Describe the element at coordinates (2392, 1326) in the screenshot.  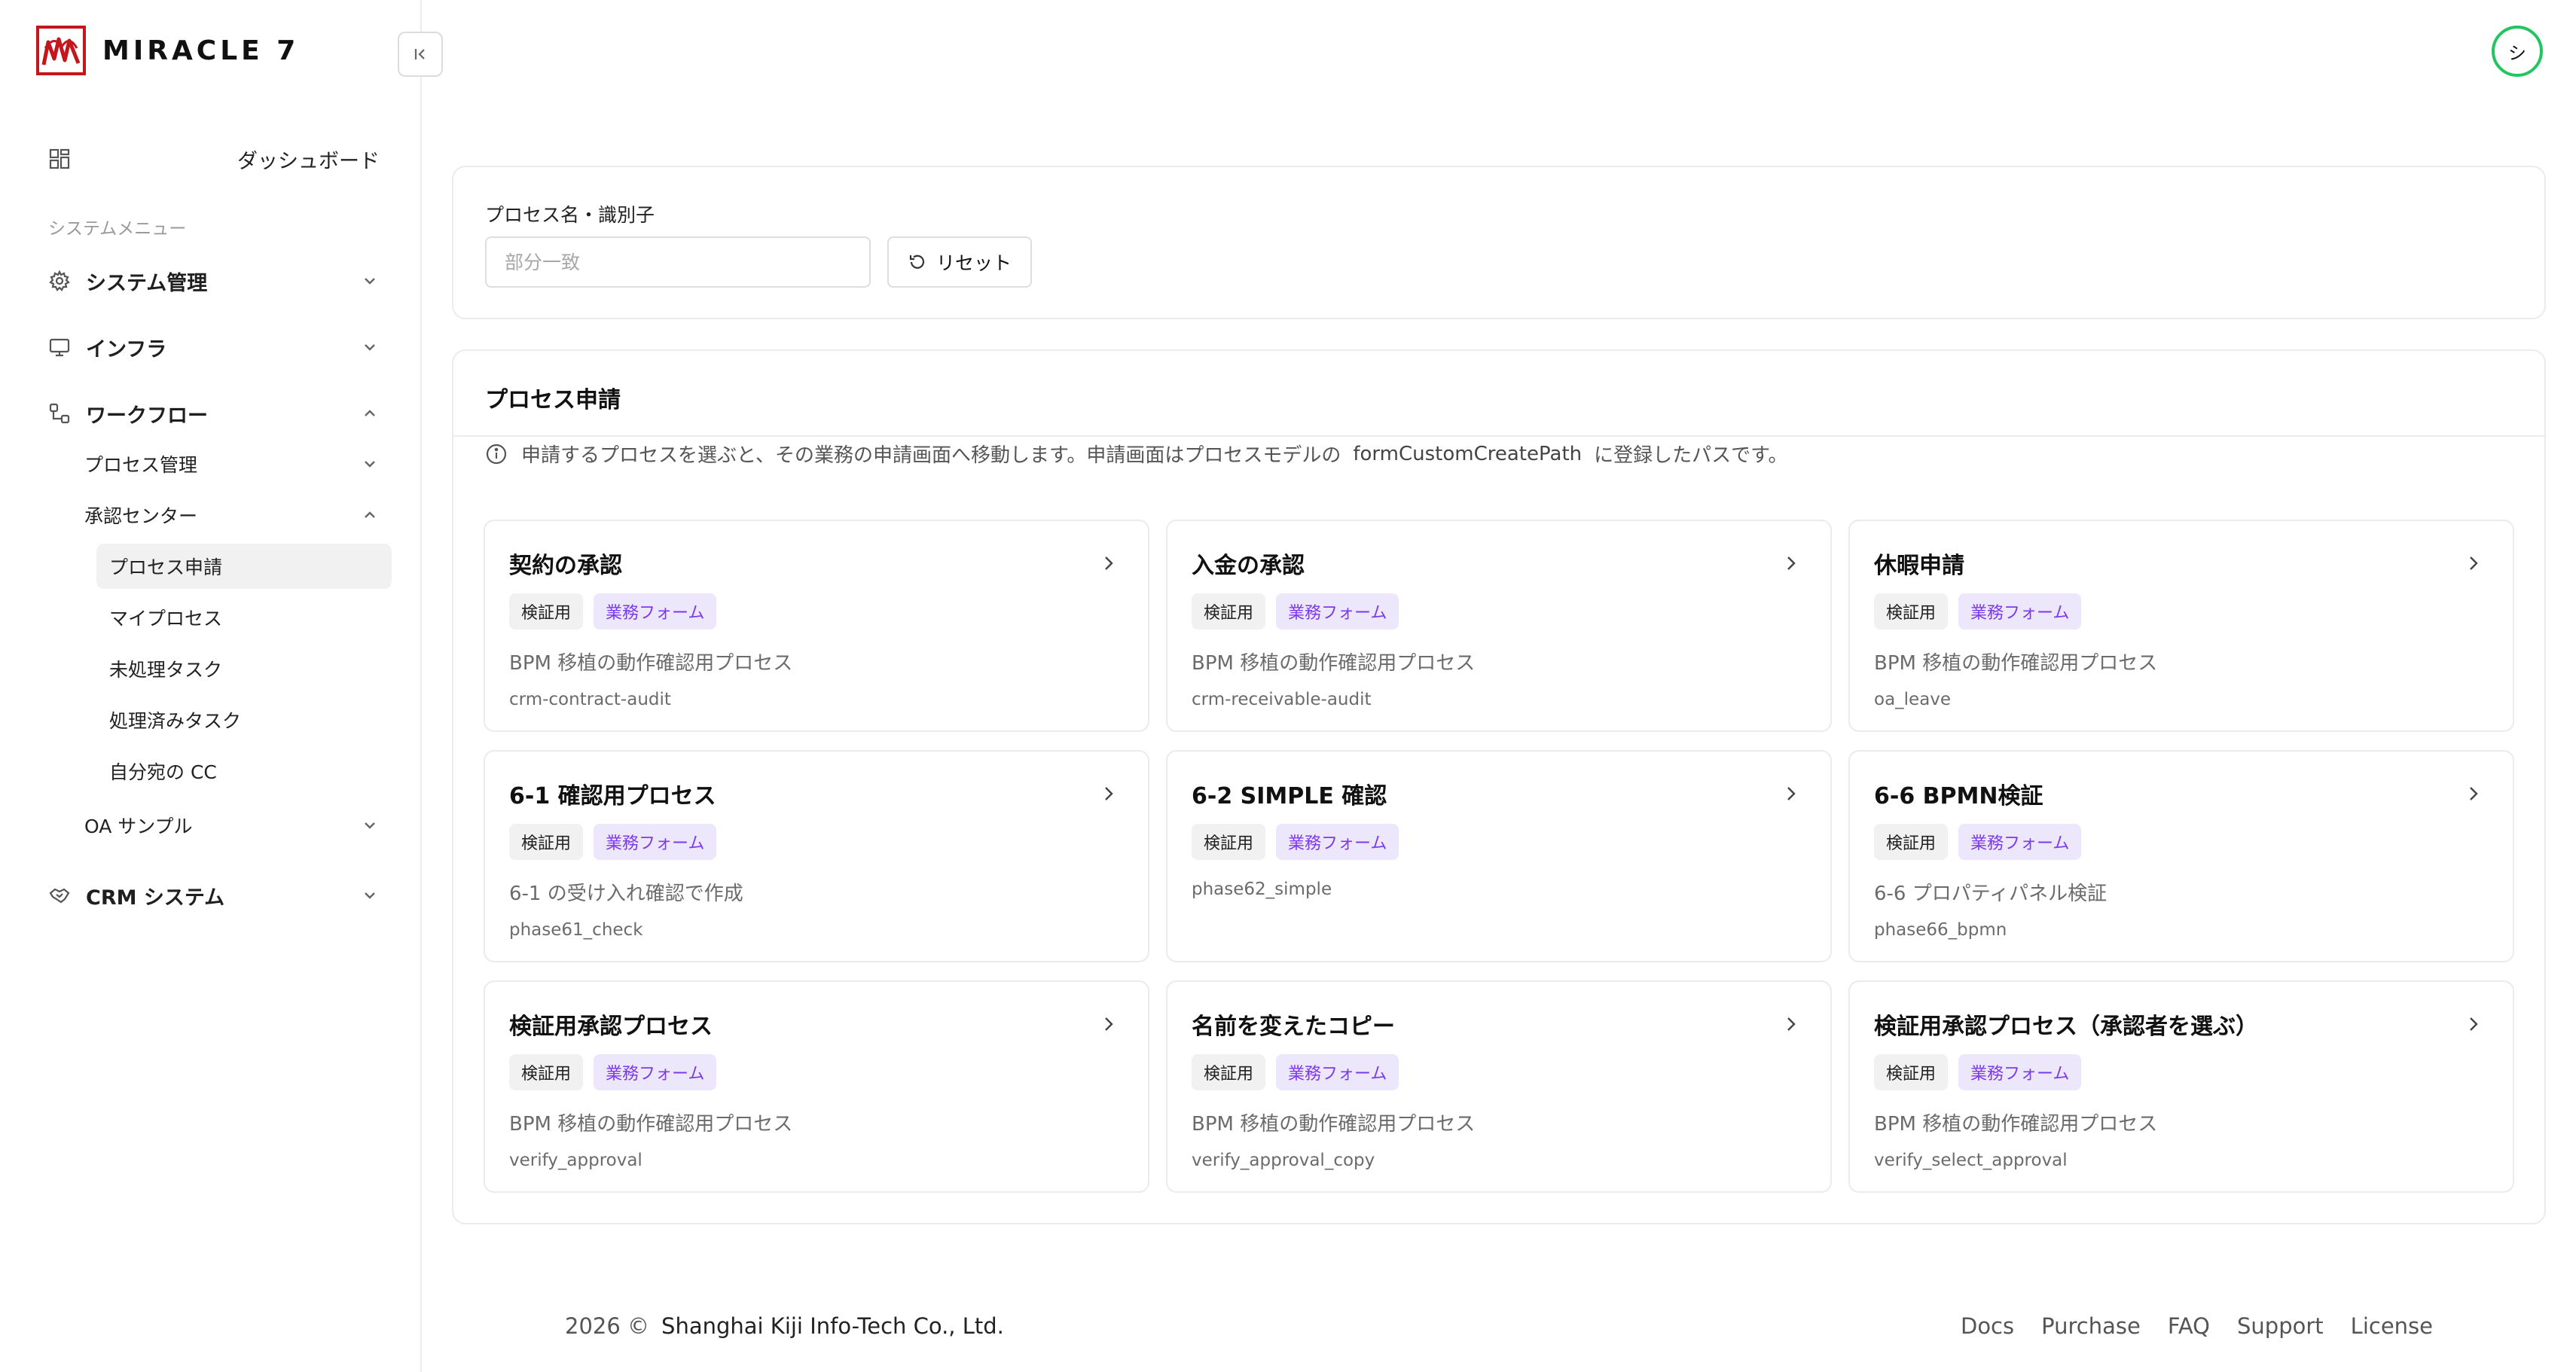
I see `footer-link-license: License` at that location.